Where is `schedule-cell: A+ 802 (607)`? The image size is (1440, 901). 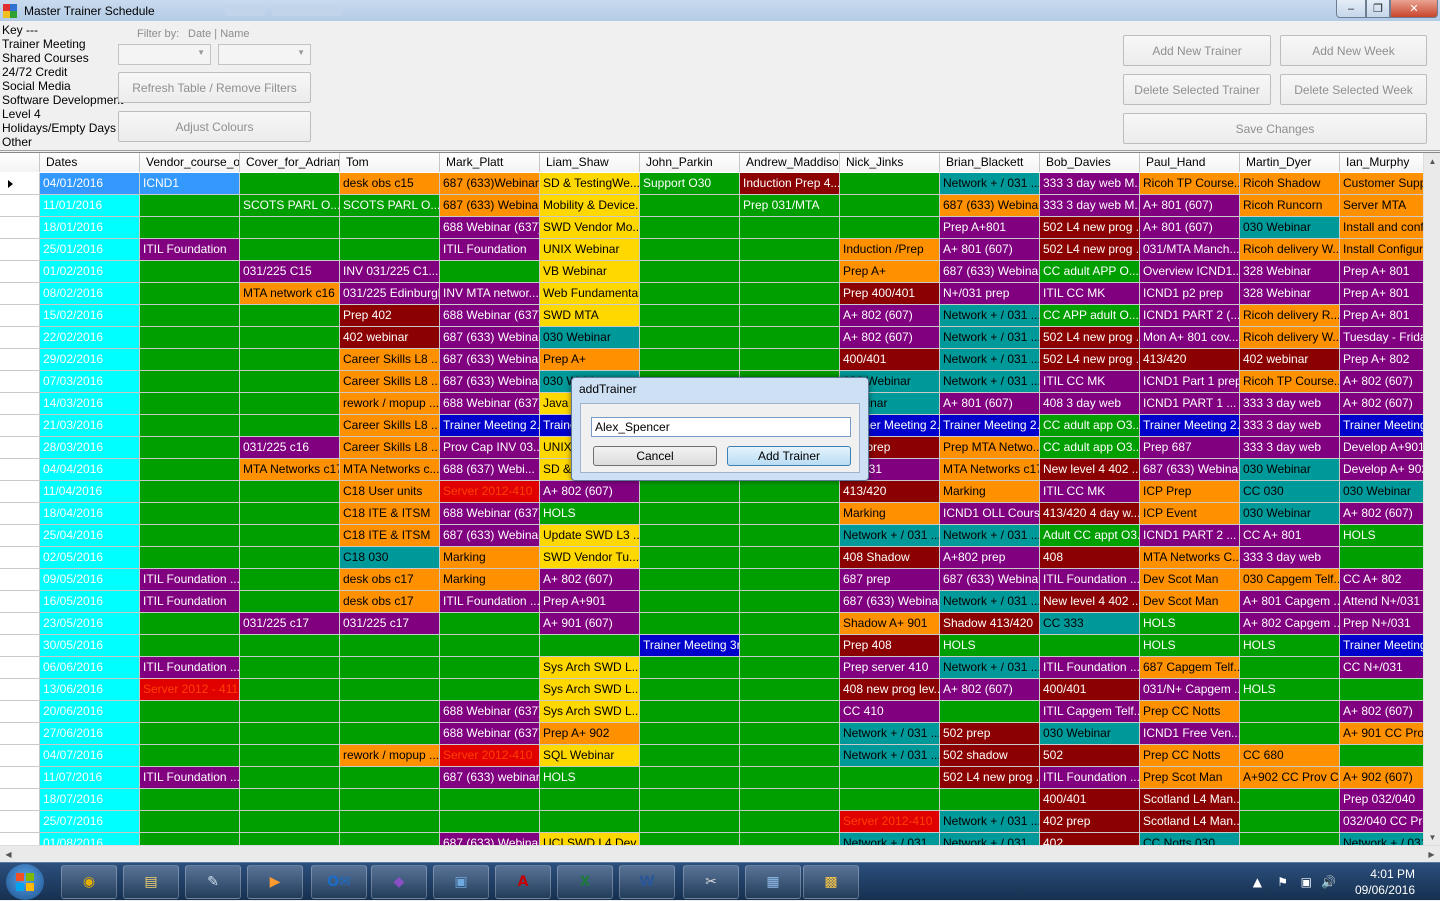
schedule-cell: A+ 802 (607) is located at coordinates (590, 580).